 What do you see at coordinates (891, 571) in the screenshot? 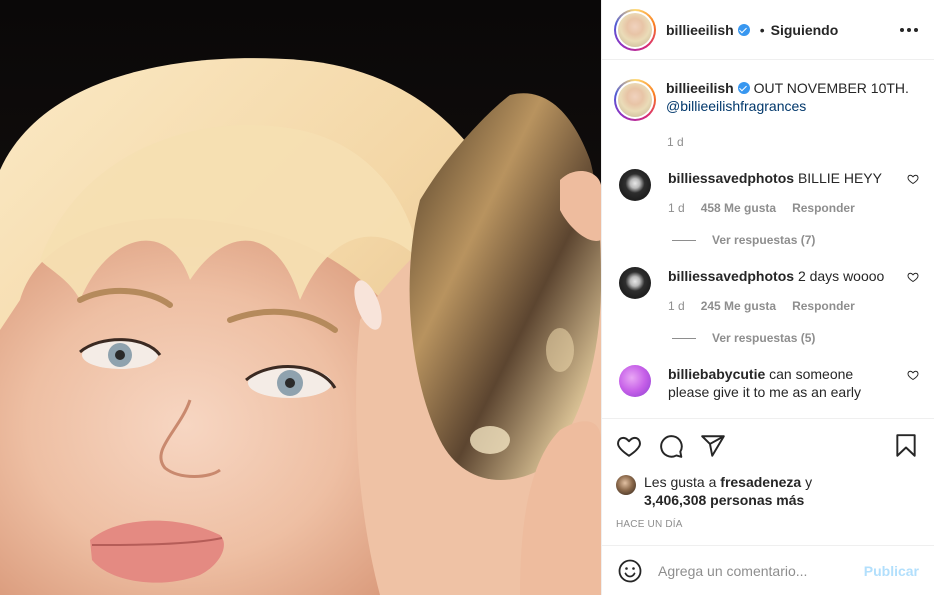
I see `publish-button: Publicar` at bounding box center [891, 571].